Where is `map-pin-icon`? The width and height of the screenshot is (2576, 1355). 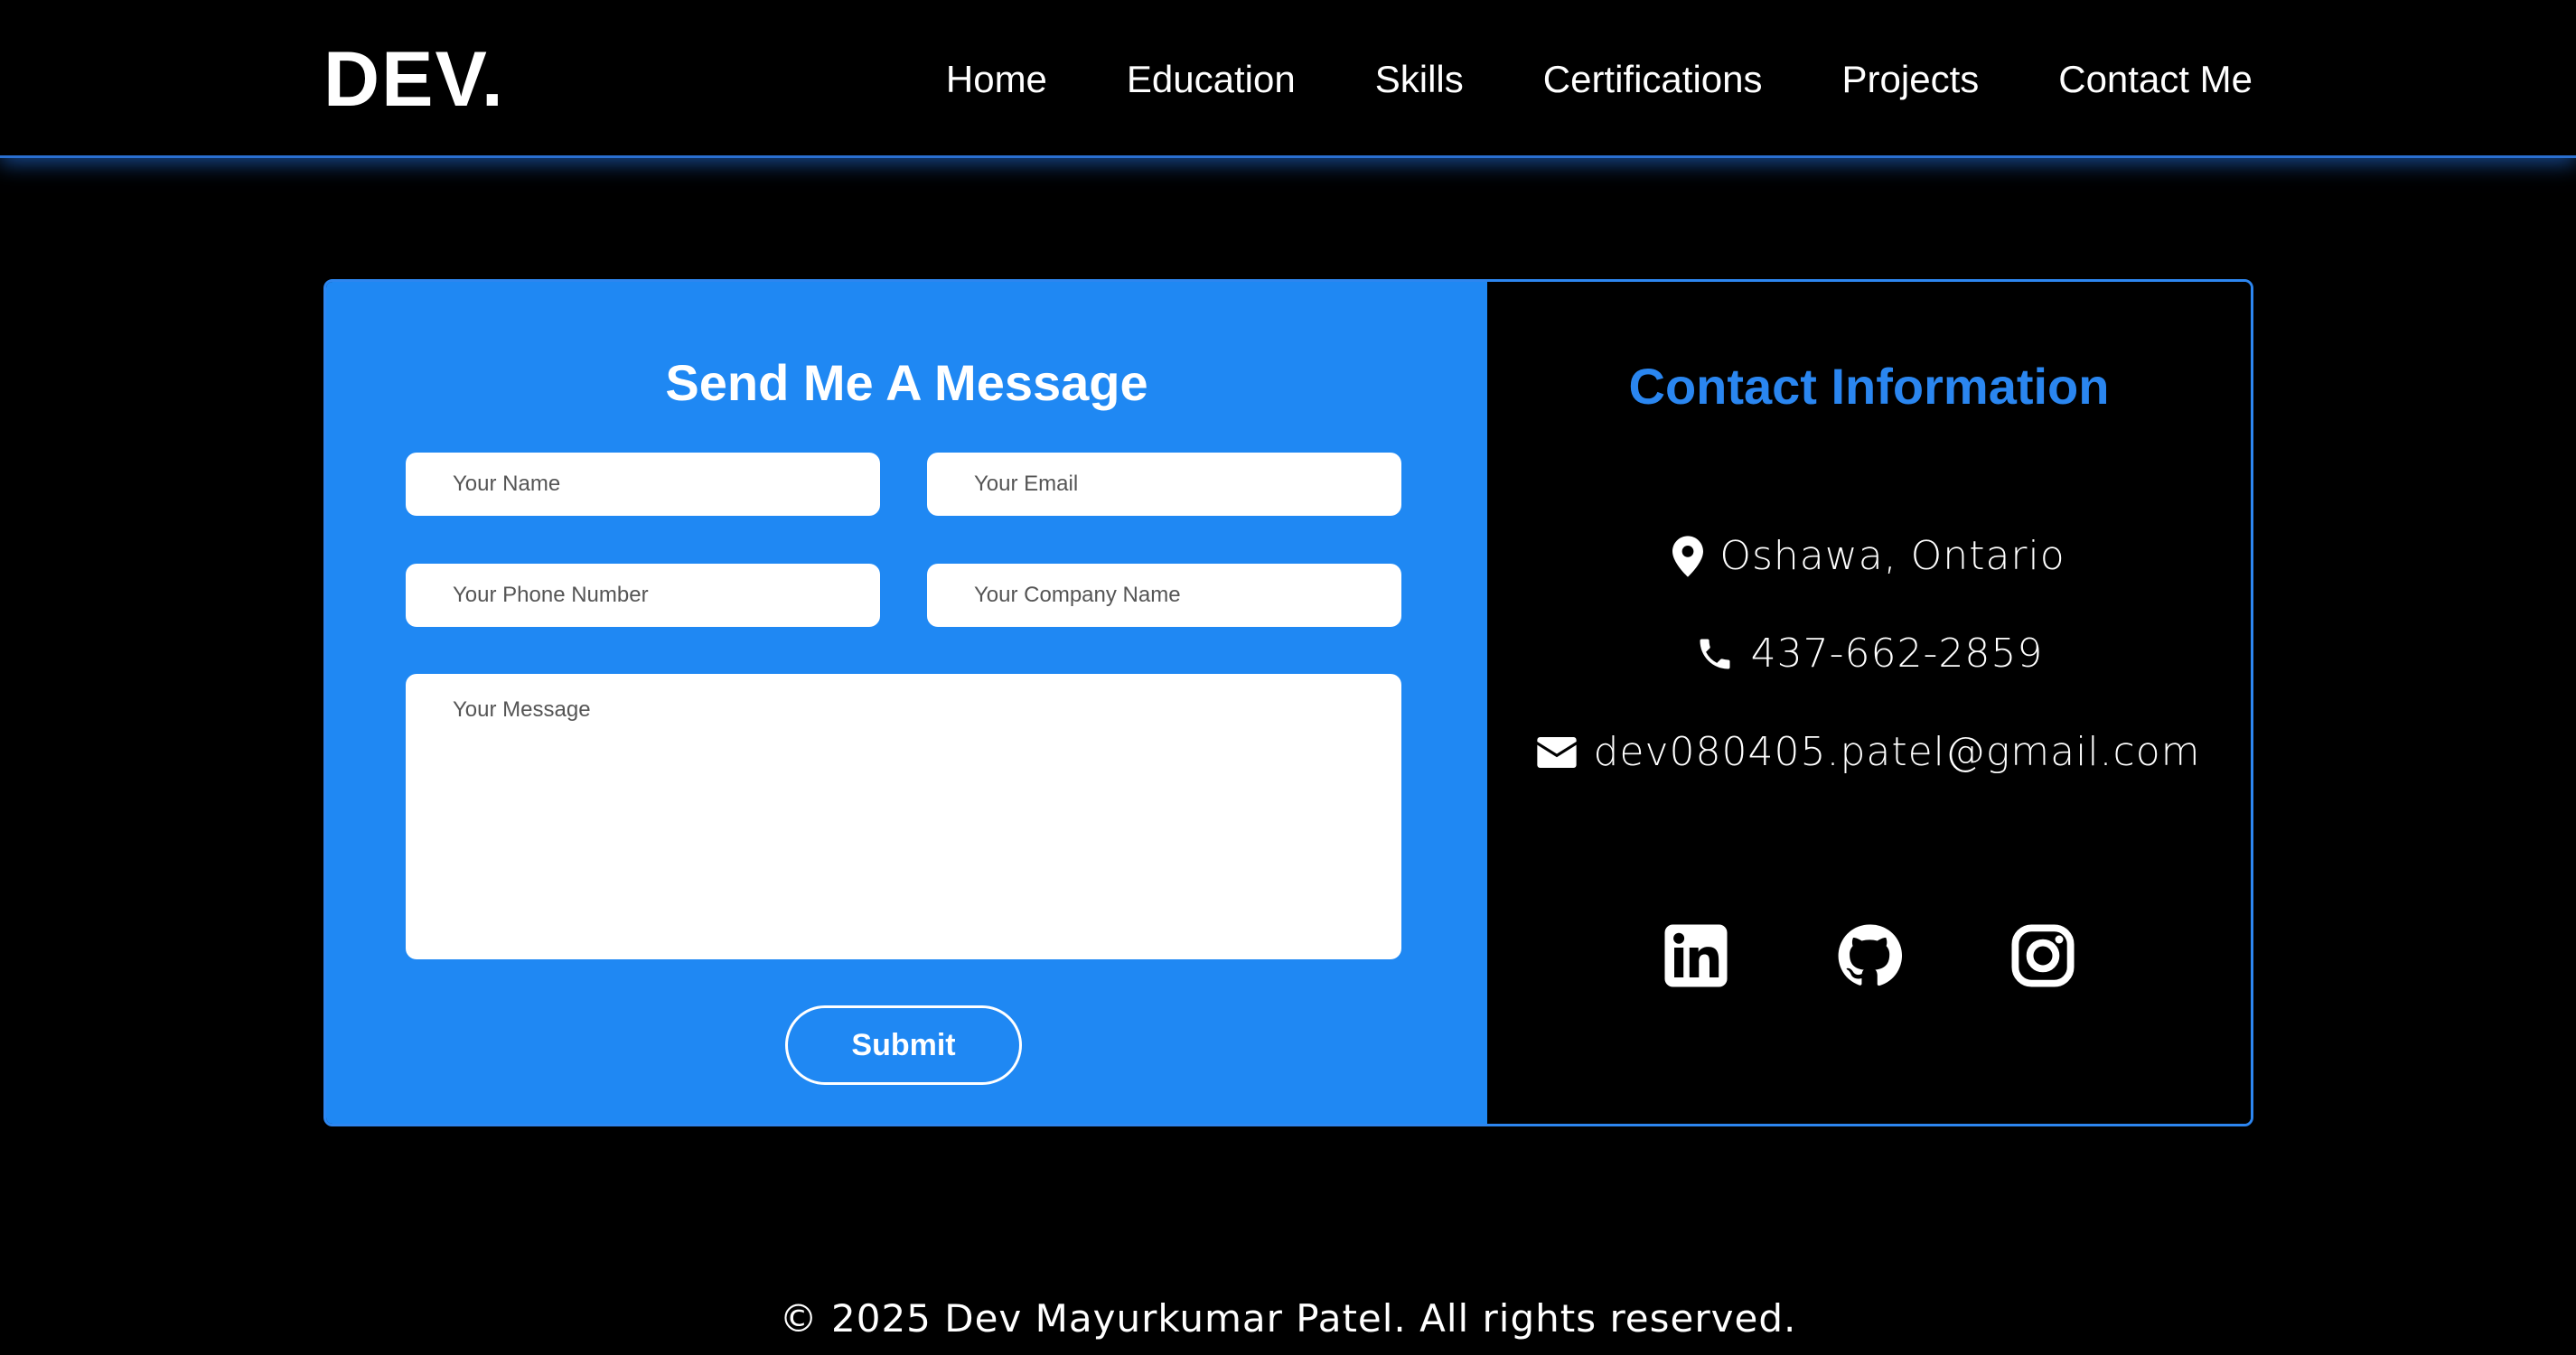
map-pin-icon is located at coordinates (1688, 556).